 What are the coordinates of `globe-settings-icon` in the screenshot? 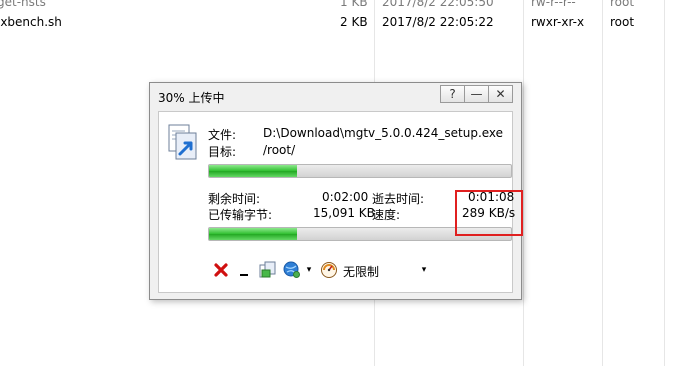 It's located at (291, 269).